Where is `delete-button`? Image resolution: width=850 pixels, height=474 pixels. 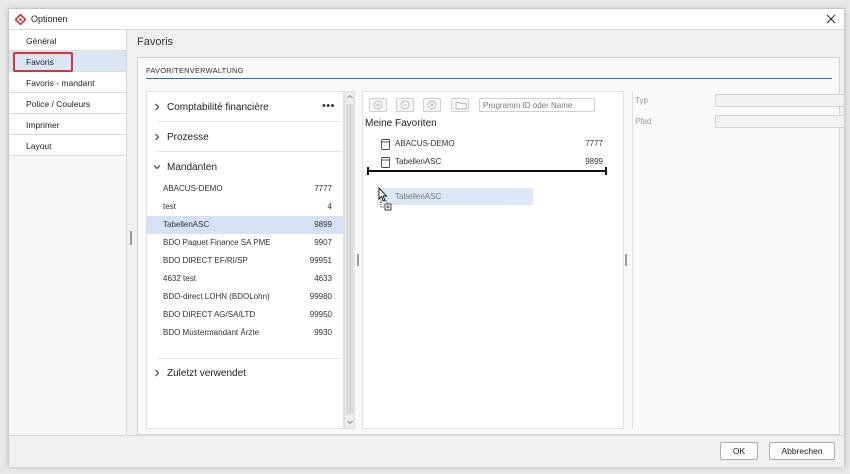
delete-button is located at coordinates (432, 105).